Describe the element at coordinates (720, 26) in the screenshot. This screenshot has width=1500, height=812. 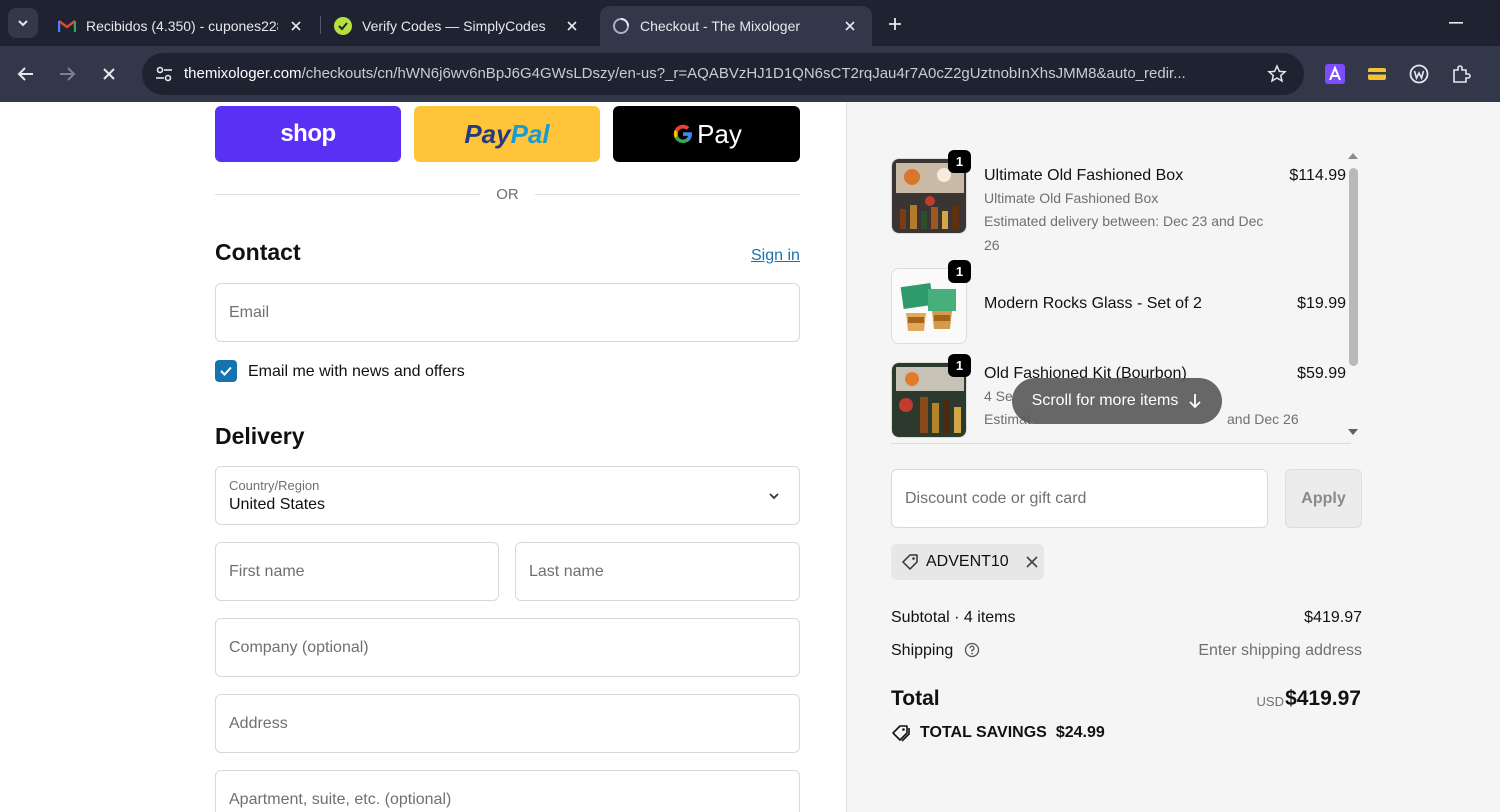
I see `tab-title: Checkout - The Mixologer` at that location.